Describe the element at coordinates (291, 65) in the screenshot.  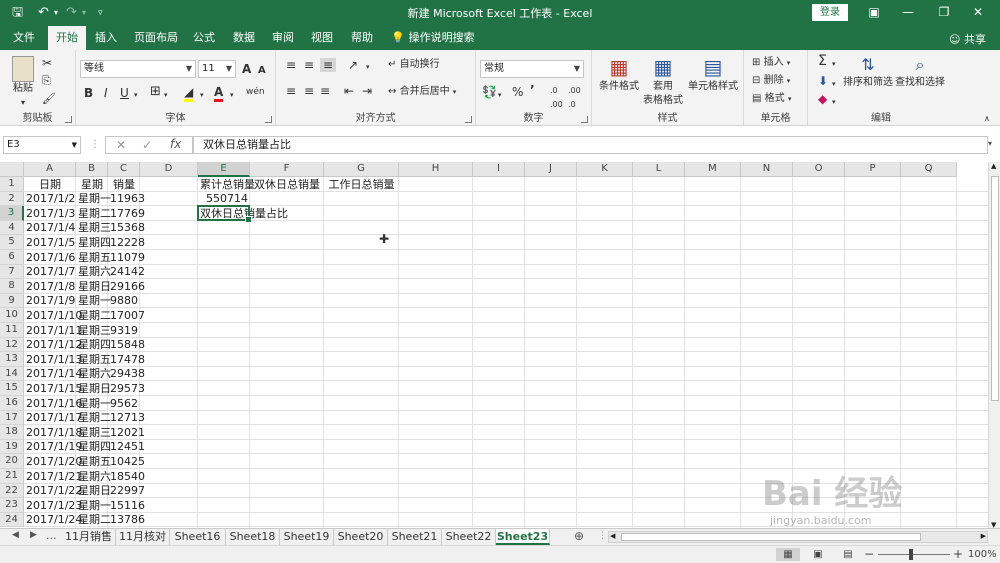
I see `align-top-icon: ≡` at that location.